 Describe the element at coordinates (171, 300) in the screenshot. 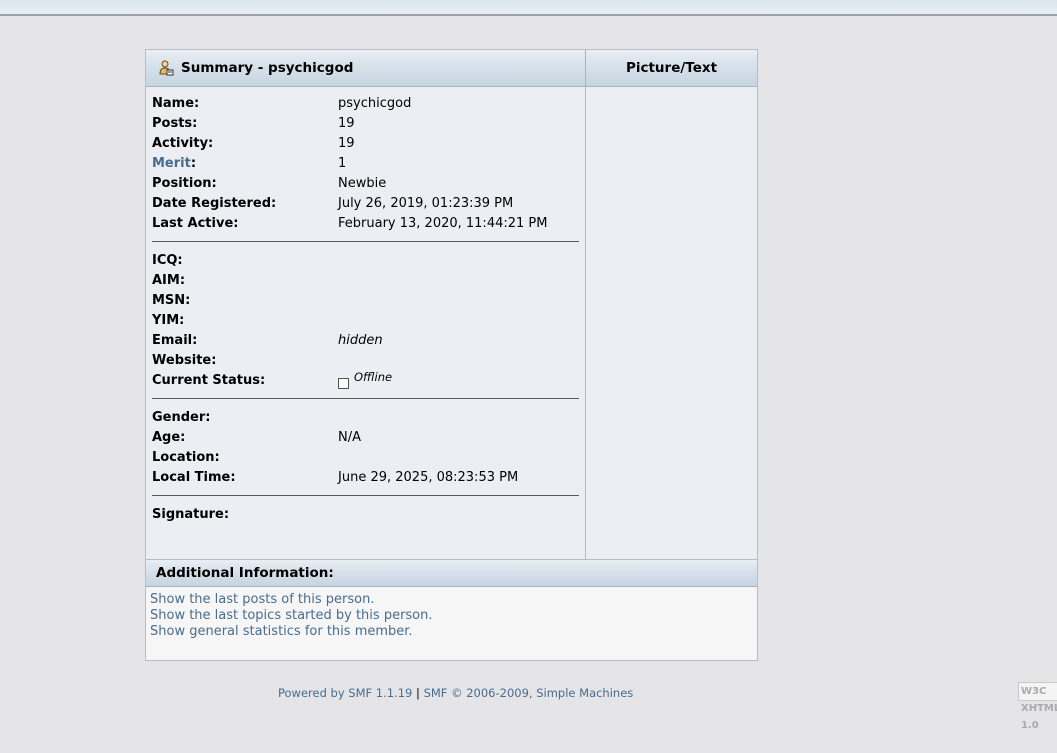

I see `msn-label: MSN:` at that location.